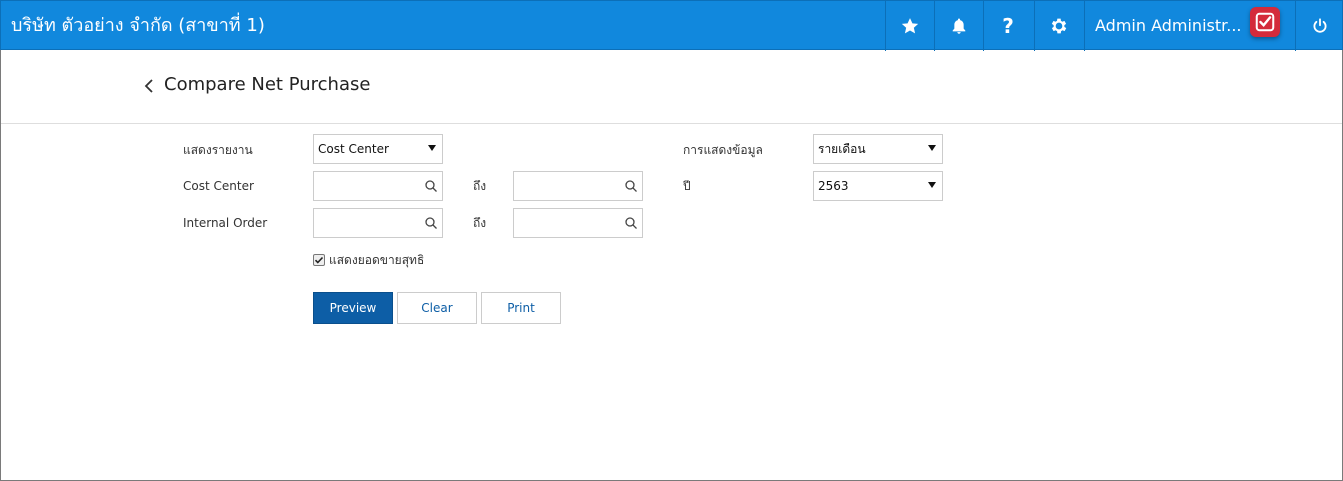 The height and width of the screenshot is (481, 1343). Describe the element at coordinates (878, 149) in the screenshot. I see `display-type-select: รายเดือน` at that location.